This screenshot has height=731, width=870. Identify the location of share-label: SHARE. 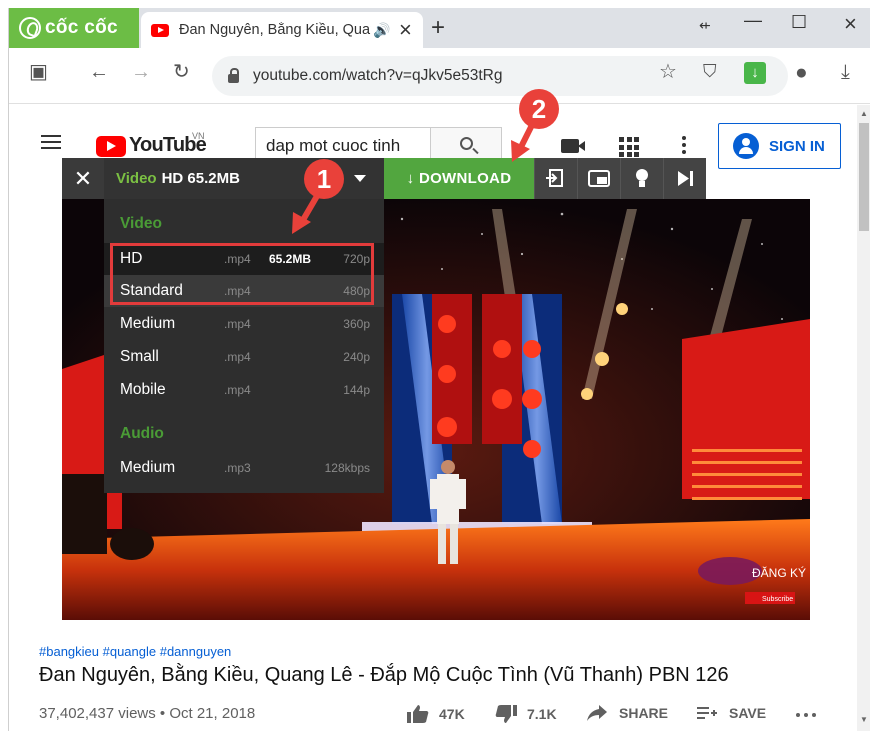
(644, 713).